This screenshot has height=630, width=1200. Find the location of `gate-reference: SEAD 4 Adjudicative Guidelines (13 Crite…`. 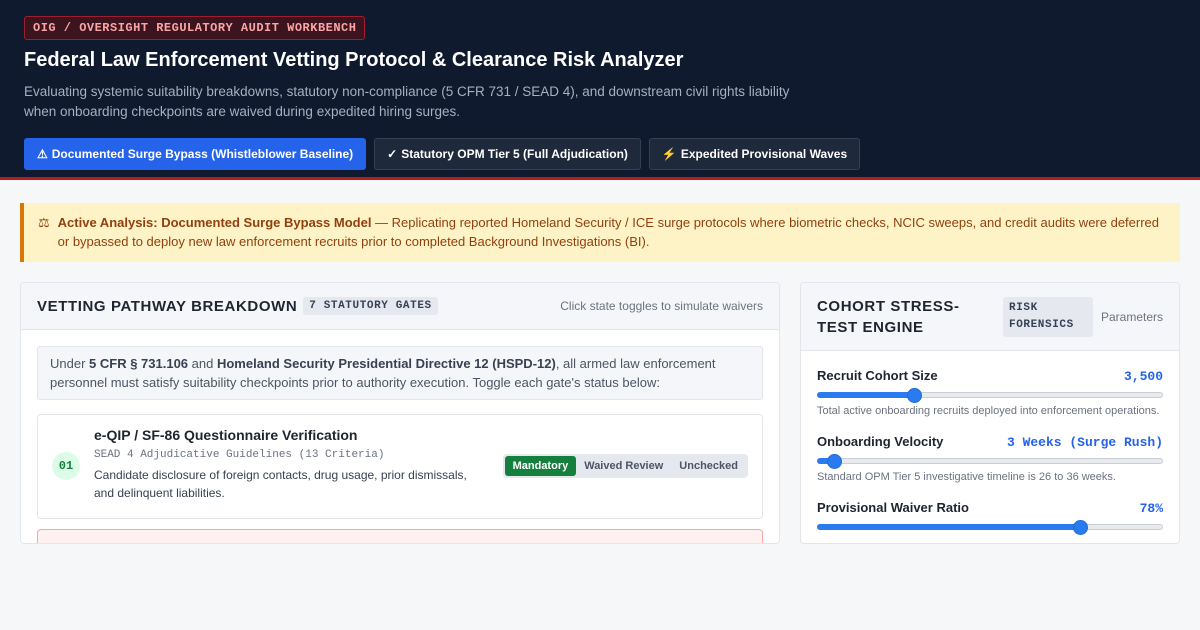

gate-reference: SEAD 4 Adjudicative Guidelines (13 Crite… is located at coordinates (239, 455).